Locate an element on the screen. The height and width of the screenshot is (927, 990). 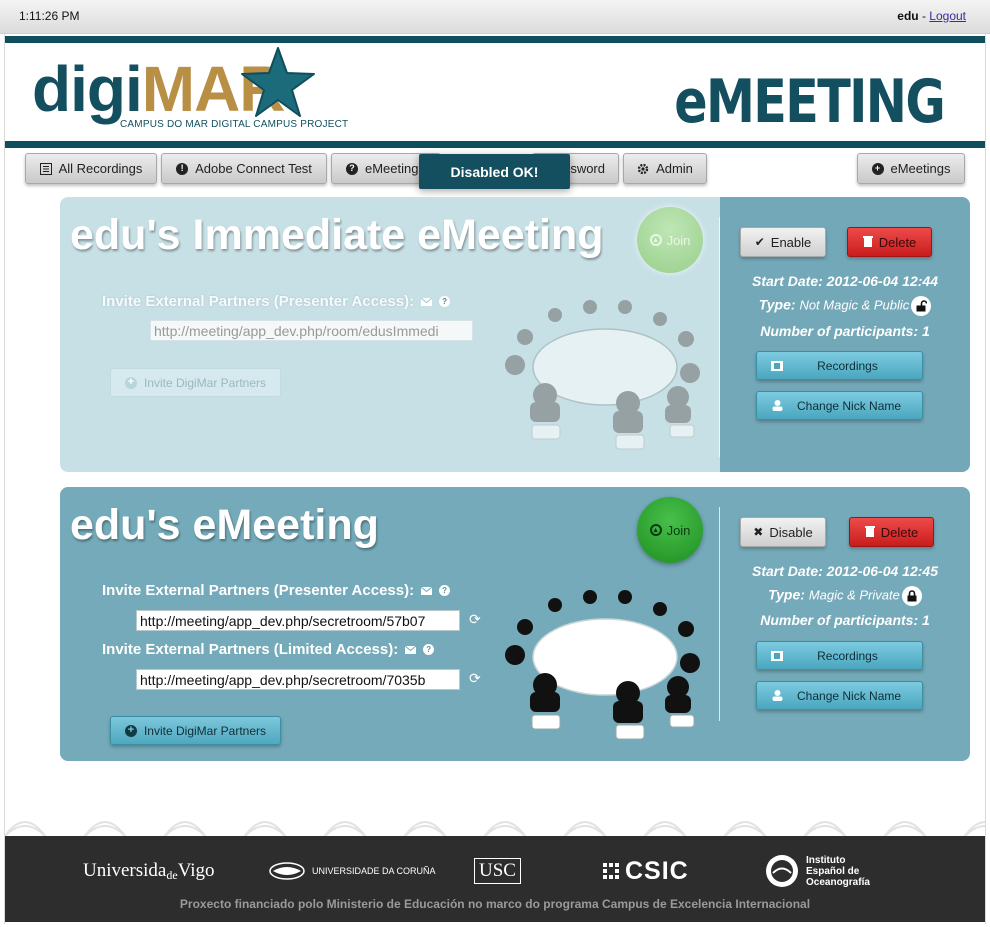
disable-button: ✖ Disable is located at coordinates (783, 532).